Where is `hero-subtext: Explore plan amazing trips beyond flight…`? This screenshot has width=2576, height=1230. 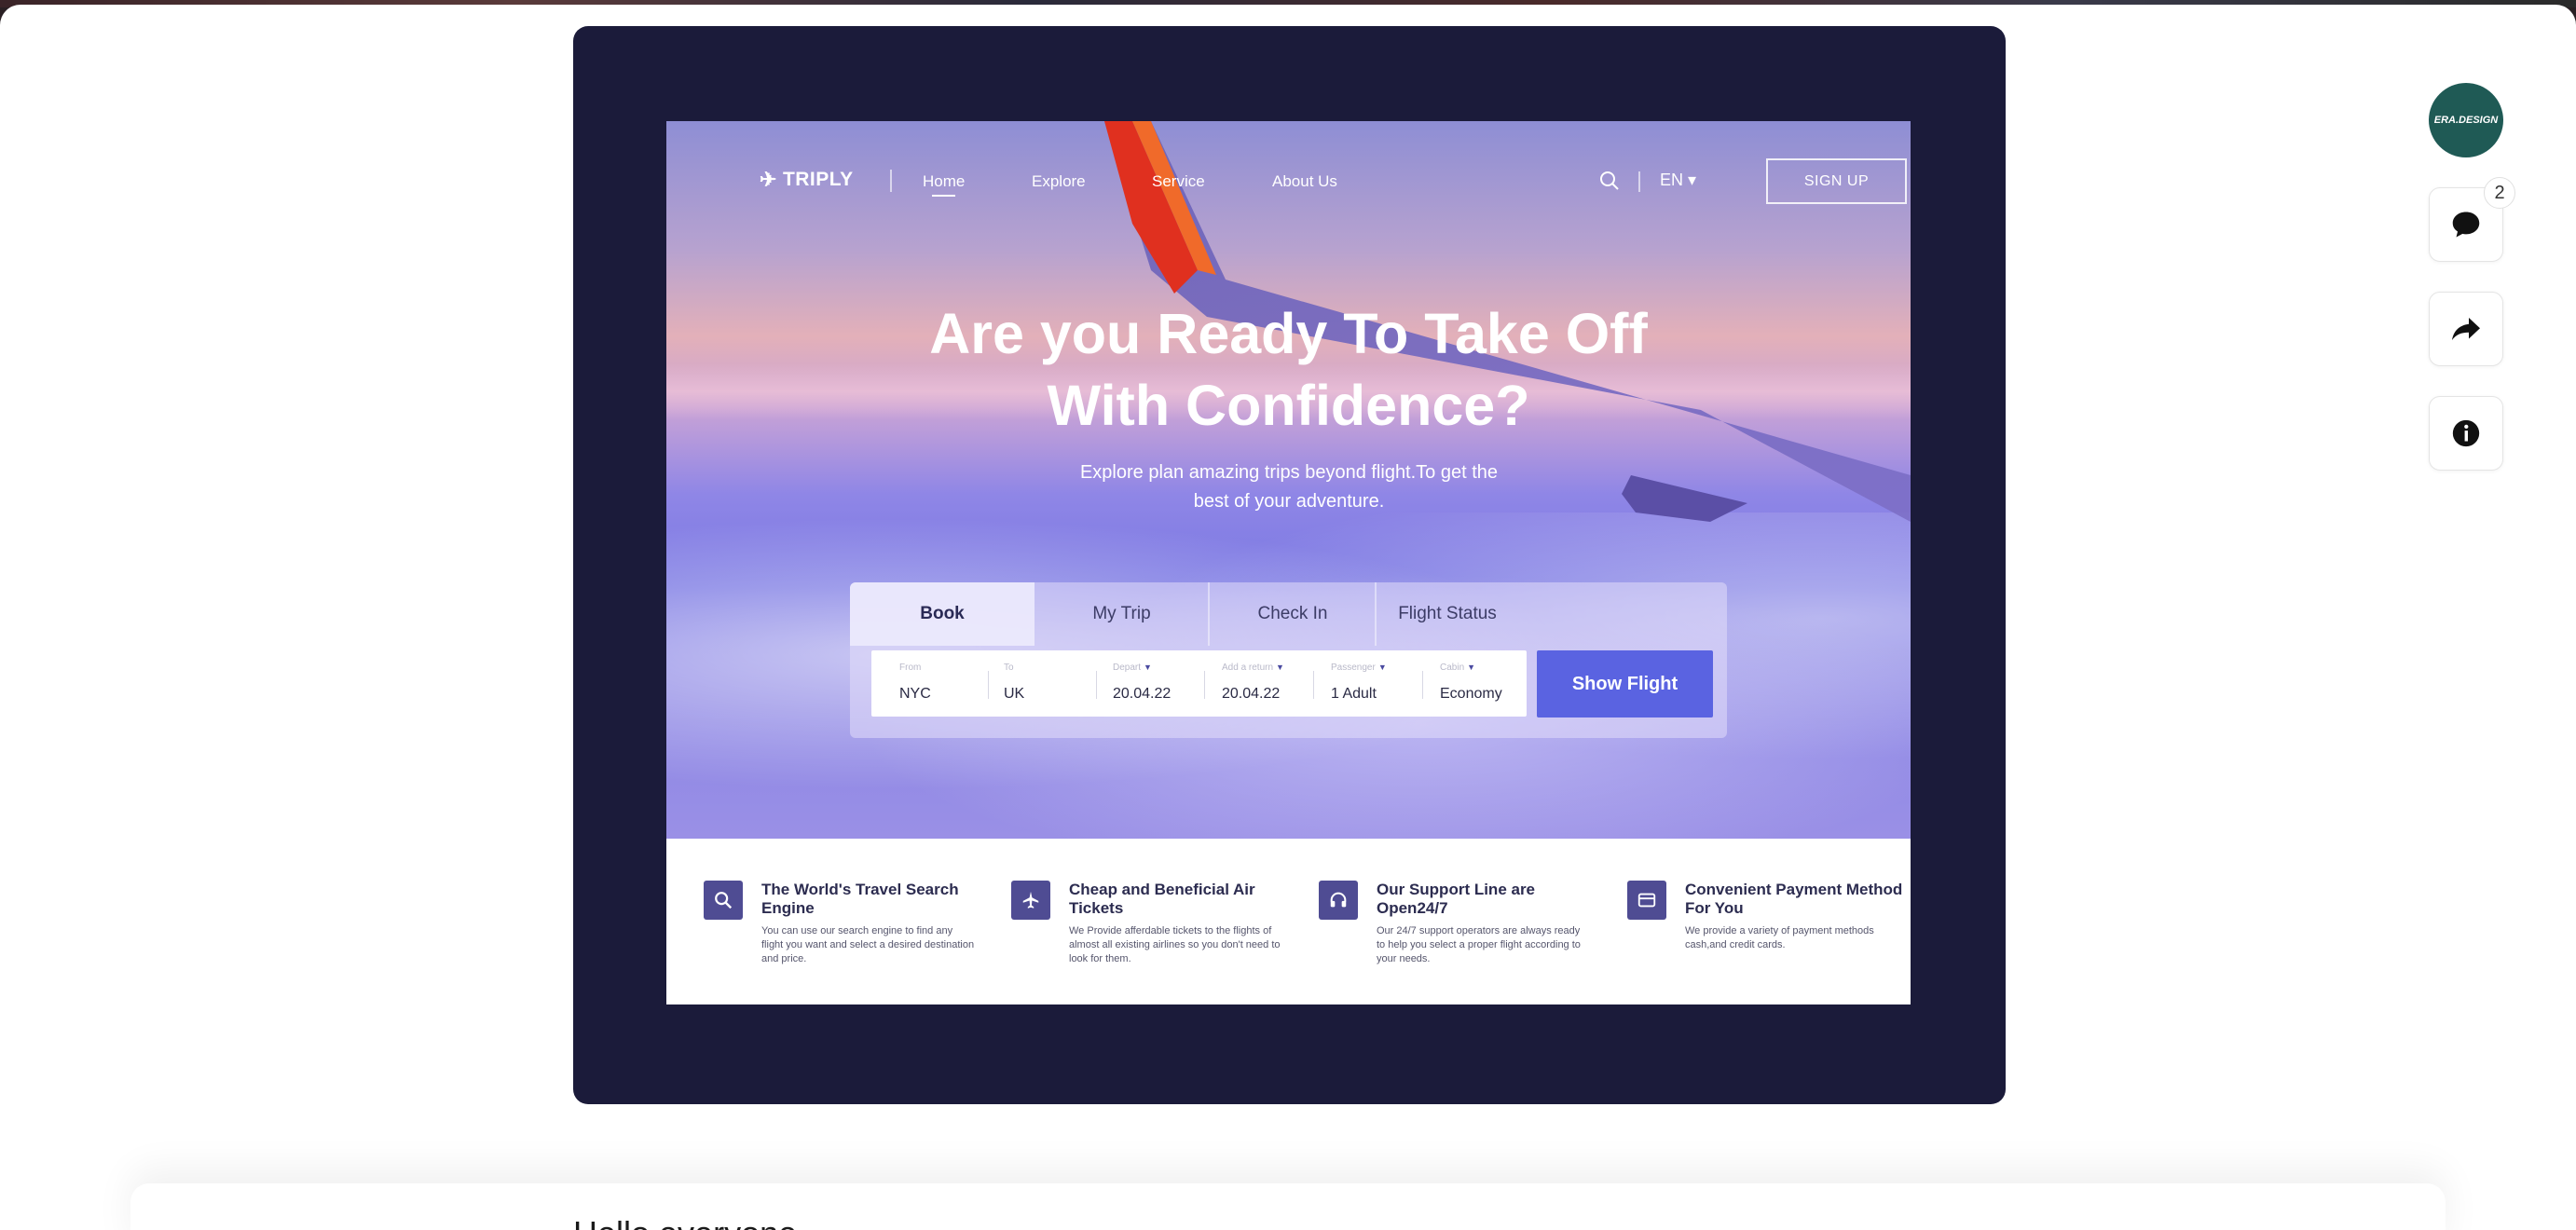
hero-subtext: Explore plan amazing trips beyond flight… is located at coordinates (1289, 487).